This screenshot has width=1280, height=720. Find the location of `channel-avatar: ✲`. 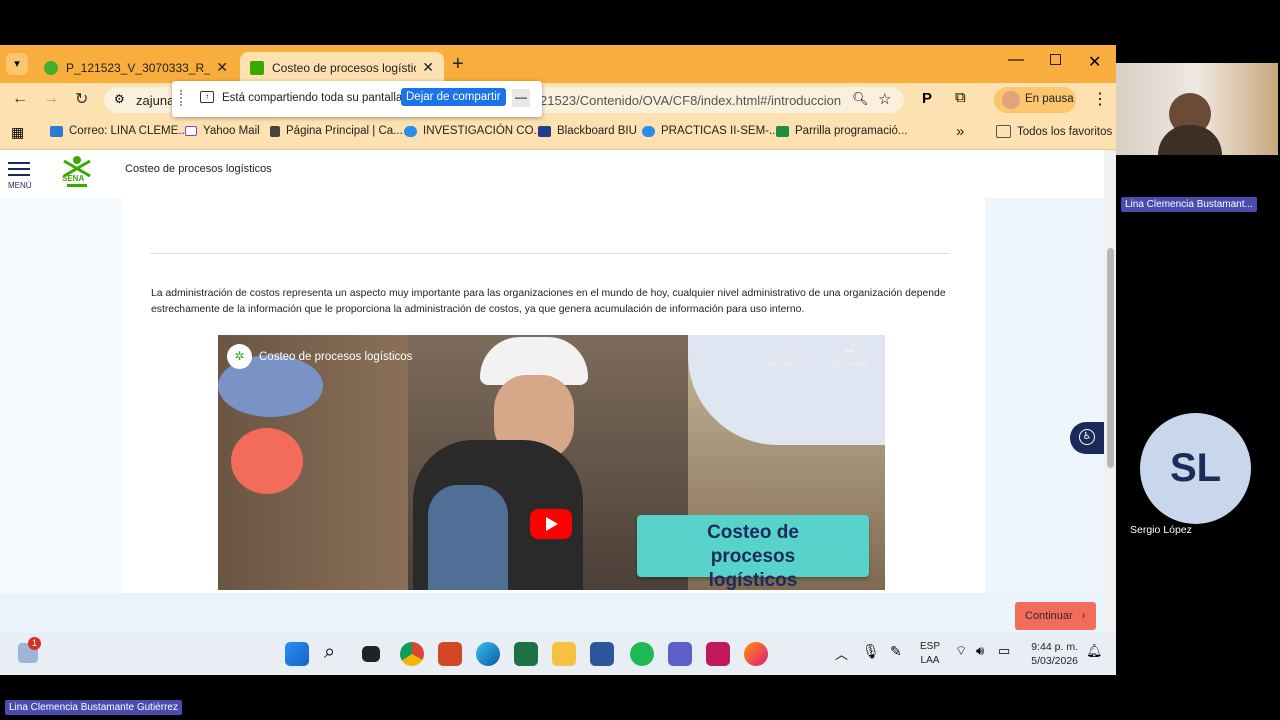

channel-avatar: ✲ is located at coordinates (239, 356).